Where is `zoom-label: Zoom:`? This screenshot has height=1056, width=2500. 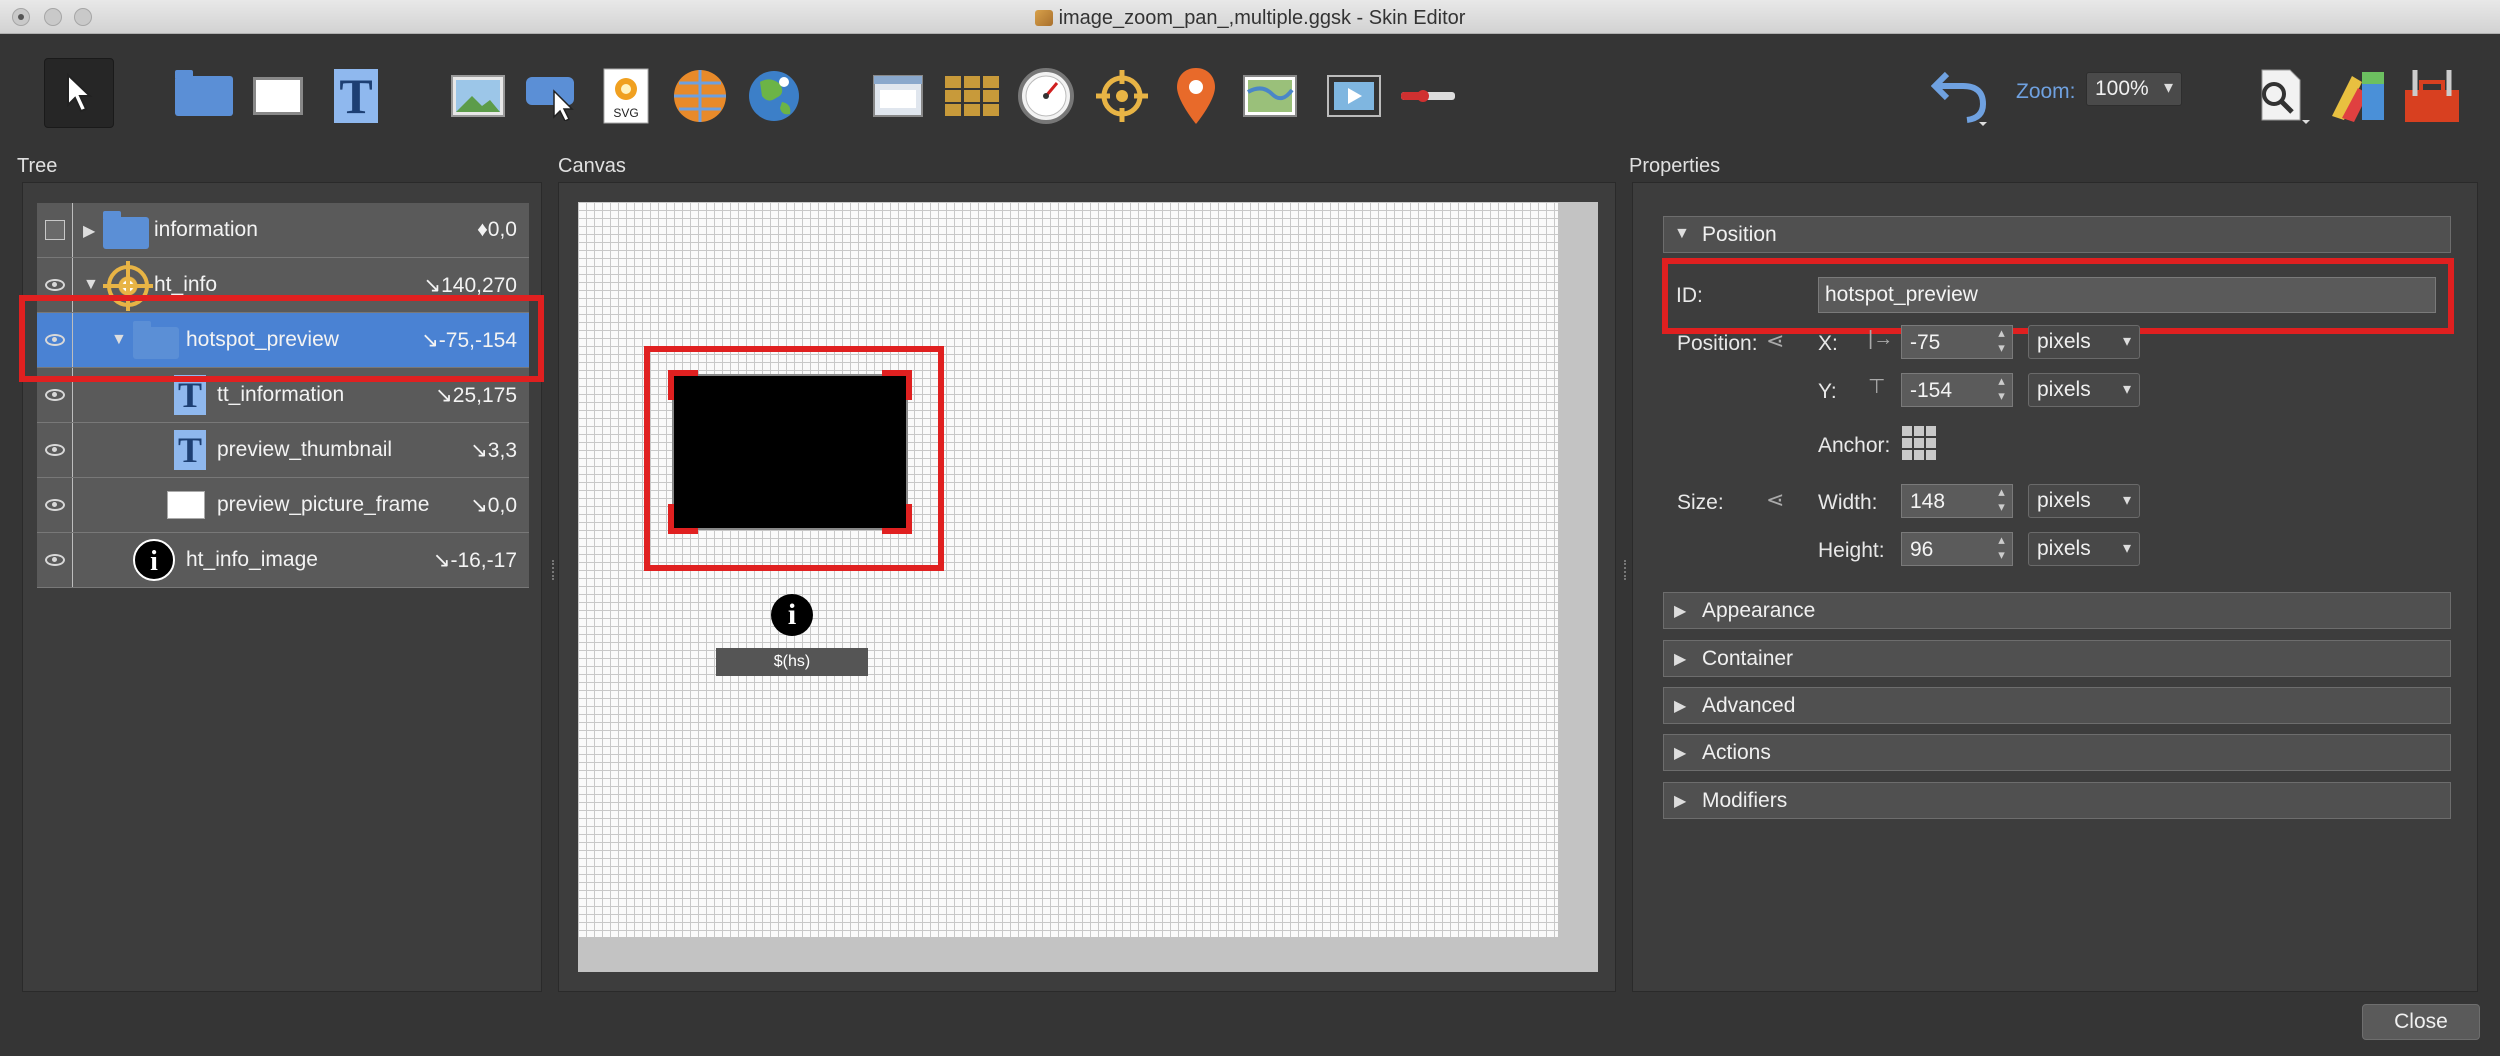
zoom-label: Zoom: is located at coordinates (2046, 91).